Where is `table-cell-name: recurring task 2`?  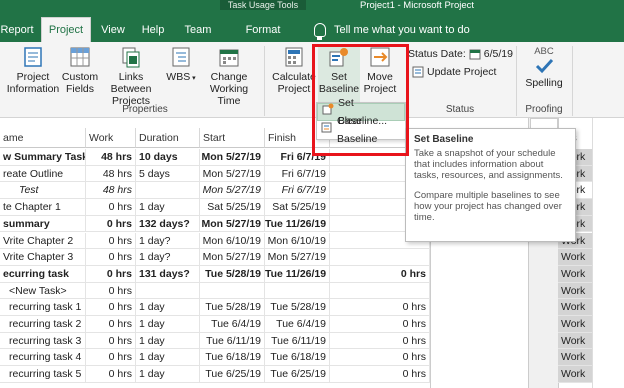
table-cell-name: recurring task 2 is located at coordinates (43, 324).